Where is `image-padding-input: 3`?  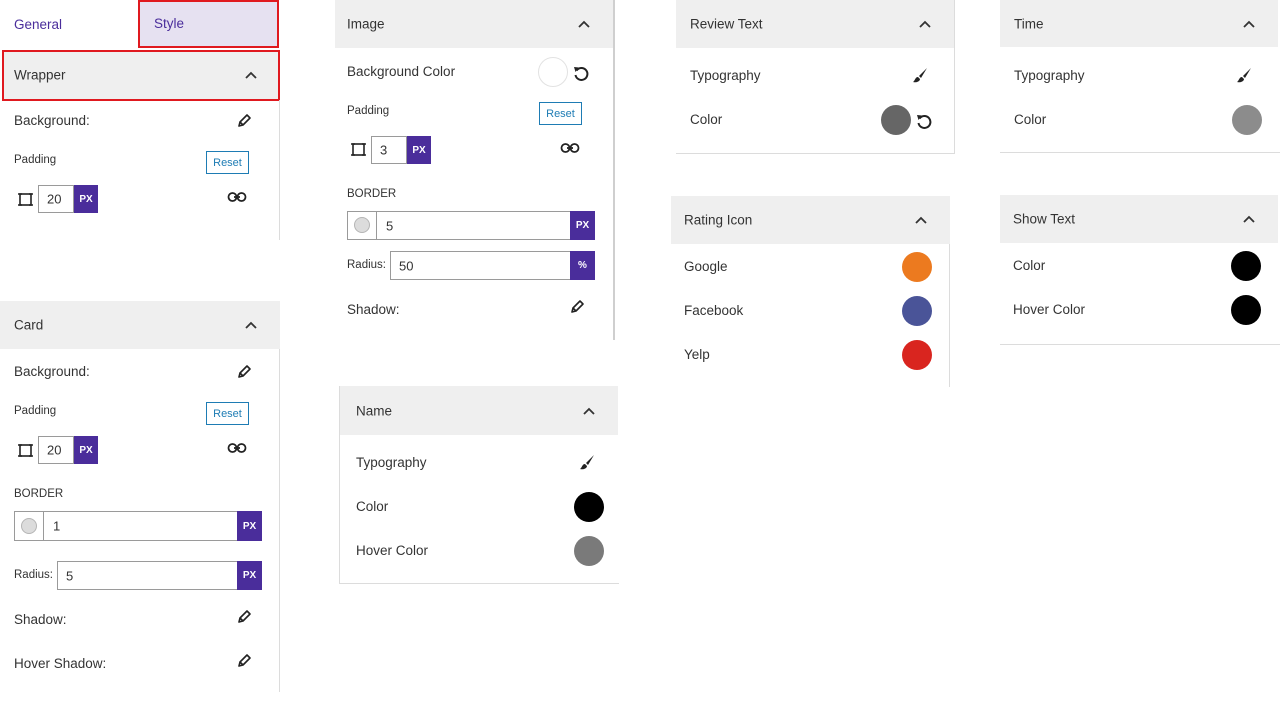 image-padding-input: 3 is located at coordinates (389, 150).